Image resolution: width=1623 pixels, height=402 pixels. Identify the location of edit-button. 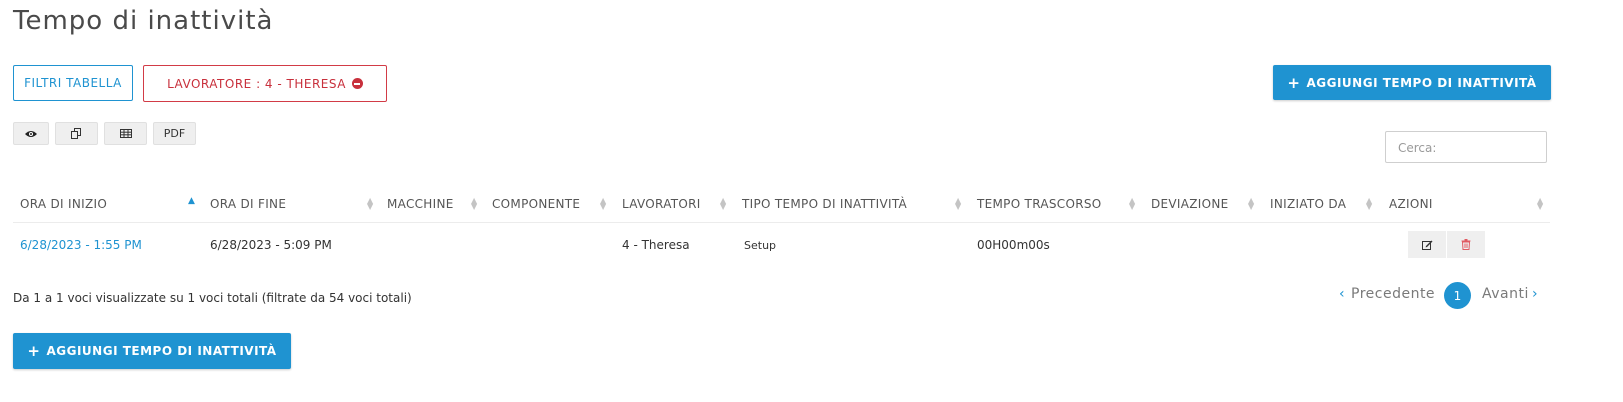
(1427, 244).